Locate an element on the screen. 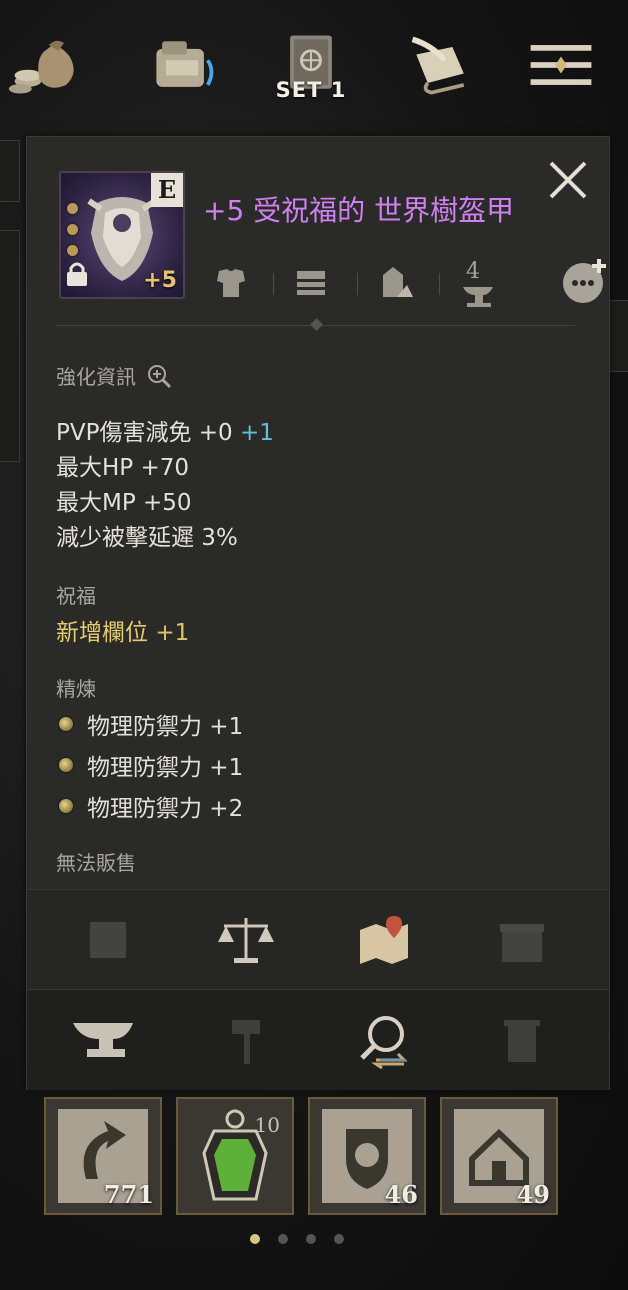 The image size is (628, 1290). enchant-level-number: 4 is located at coordinates (473, 271).